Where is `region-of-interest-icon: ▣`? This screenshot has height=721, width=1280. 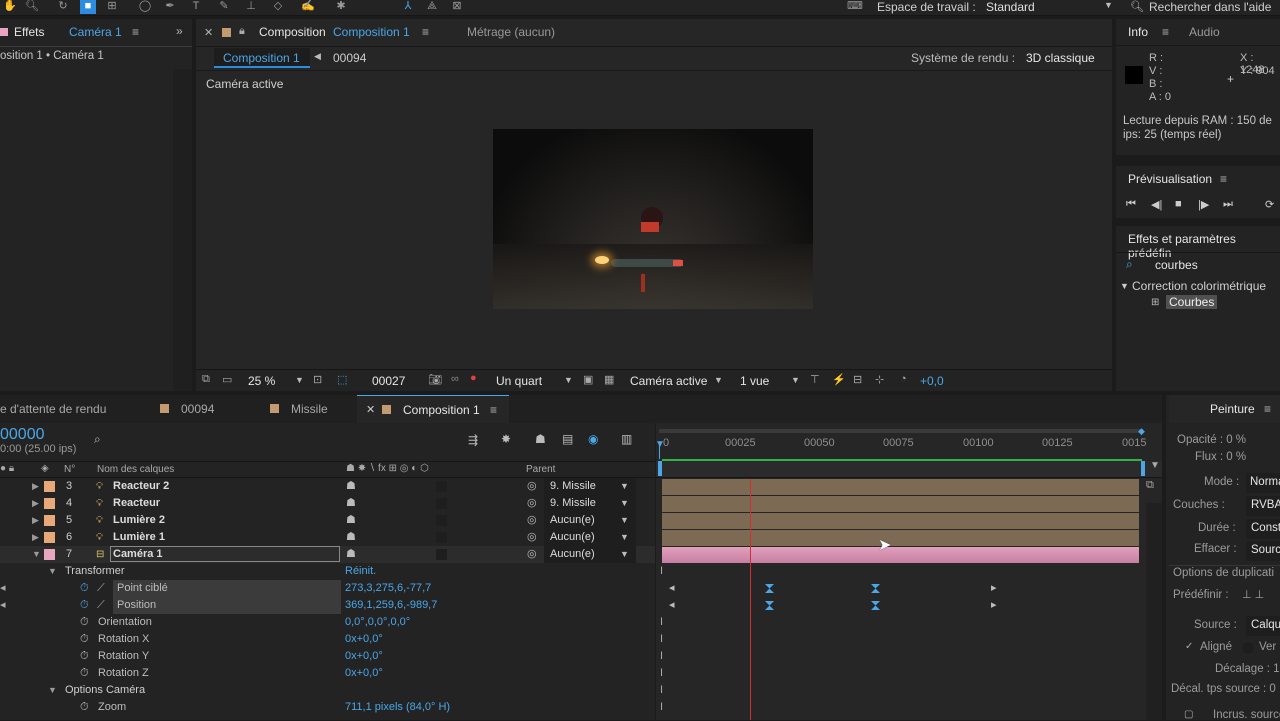
region-of-interest-icon: ▣ is located at coordinates (588, 379).